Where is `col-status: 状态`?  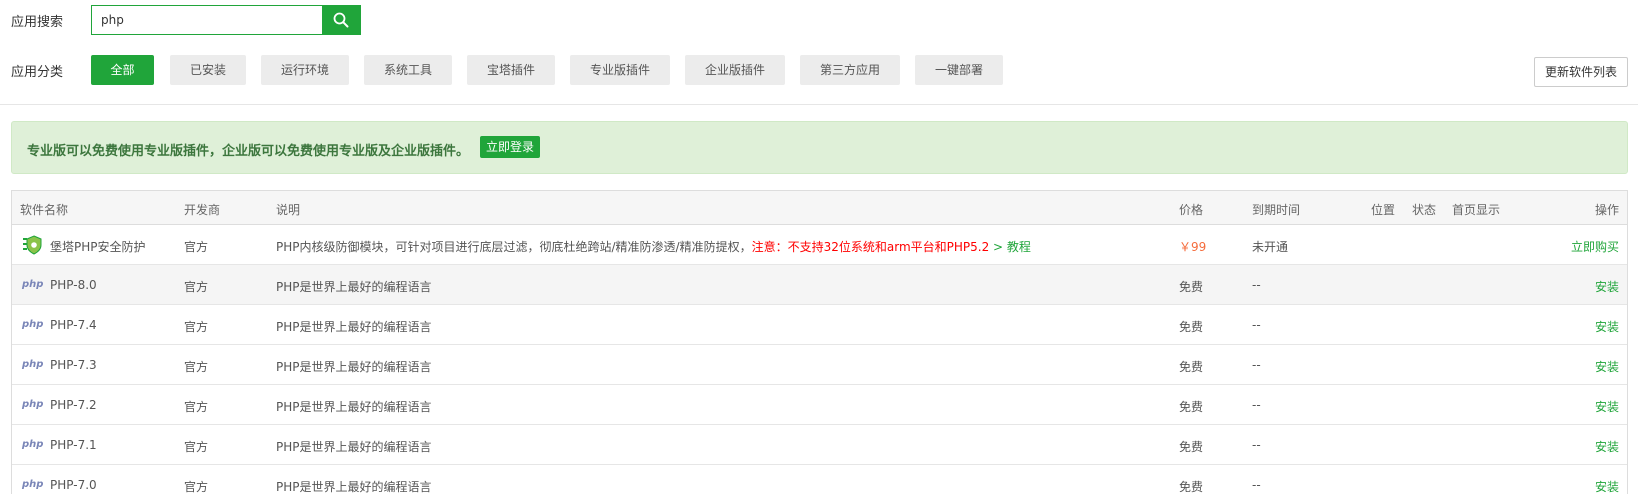 col-status: 状态 is located at coordinates (1424, 210).